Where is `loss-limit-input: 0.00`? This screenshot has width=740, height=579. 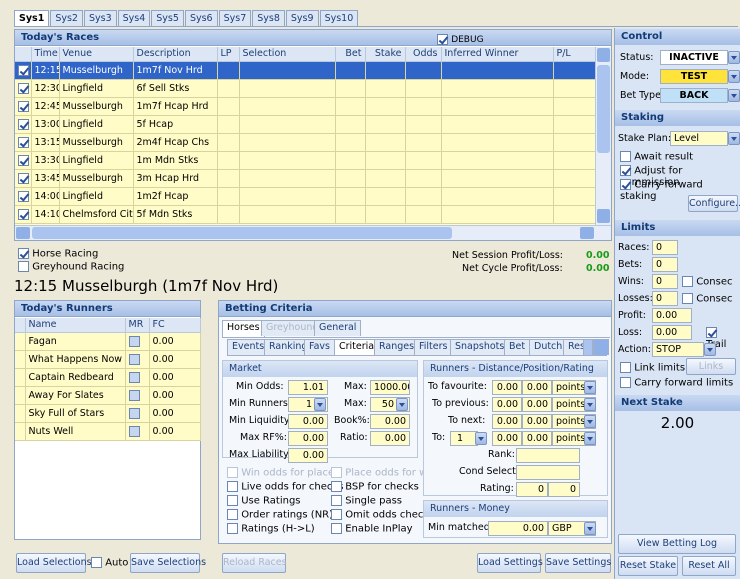
loss-limit-input: 0.00 is located at coordinates (672, 332).